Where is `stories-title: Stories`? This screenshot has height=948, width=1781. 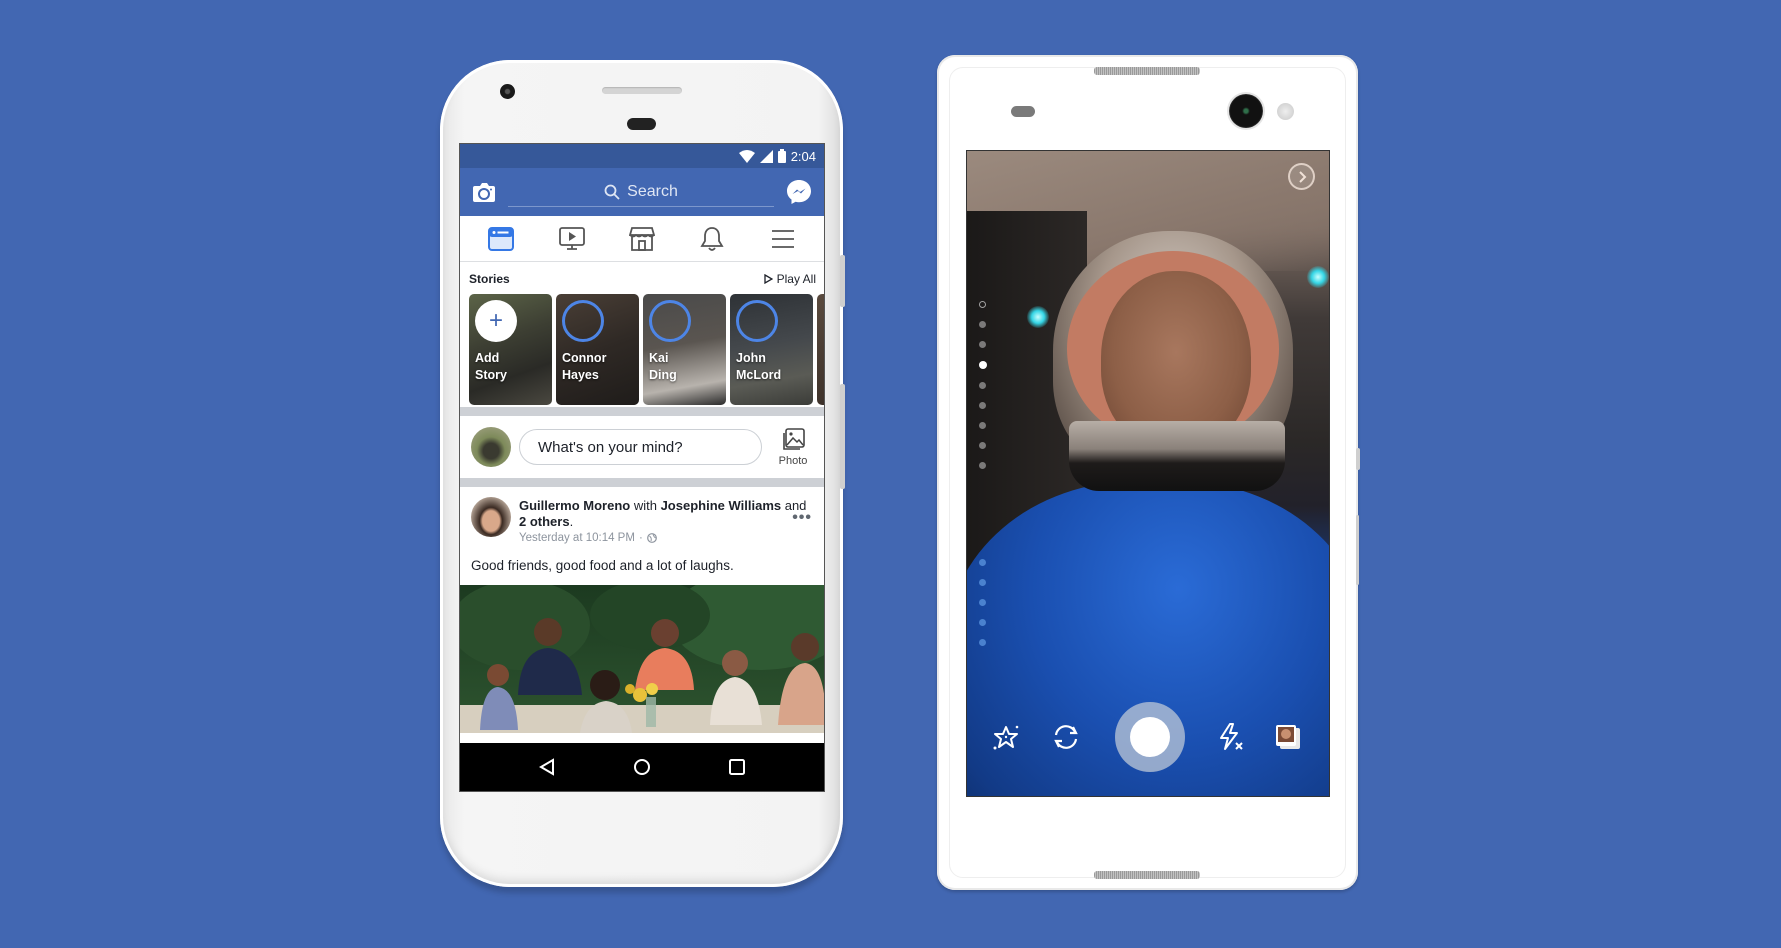
stories-title: Stories is located at coordinates (489, 279).